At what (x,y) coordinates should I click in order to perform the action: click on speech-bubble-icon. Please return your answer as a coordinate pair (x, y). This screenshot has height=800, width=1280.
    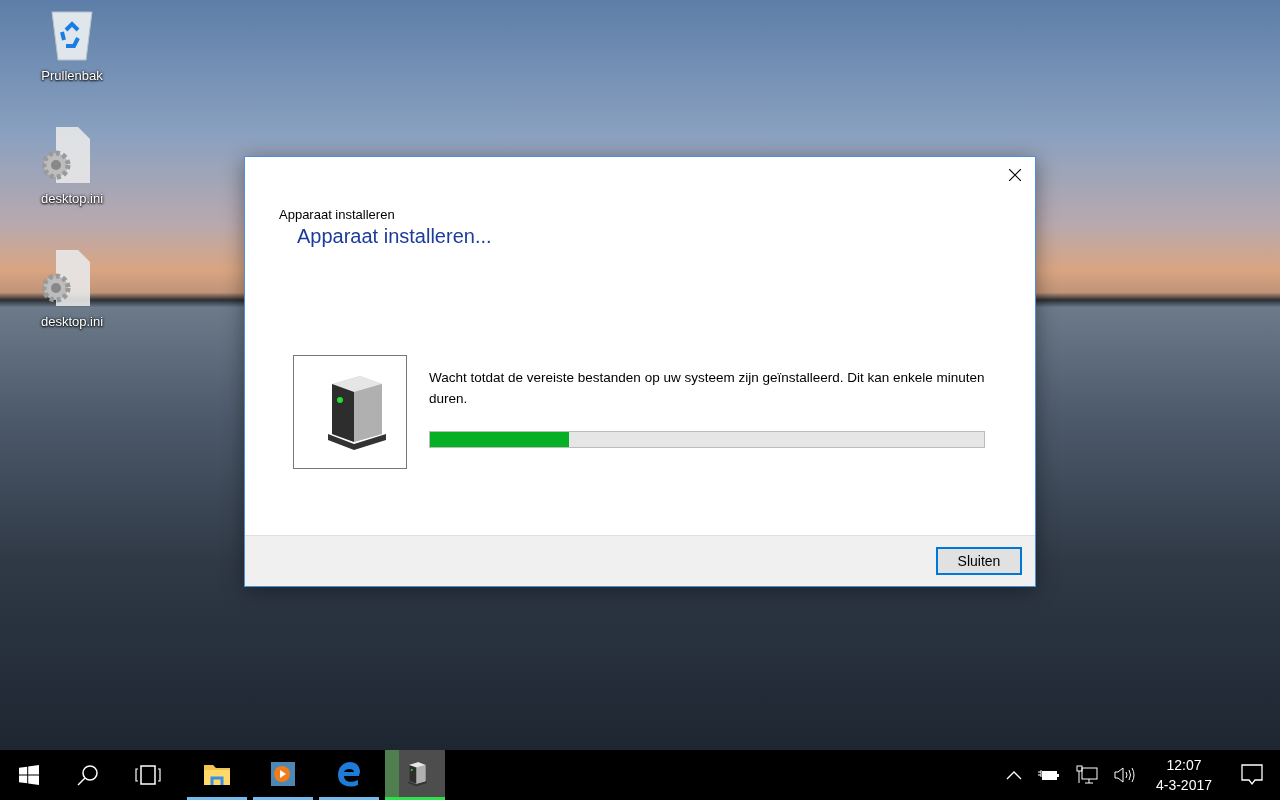
    Looking at the image, I should click on (1252, 775).